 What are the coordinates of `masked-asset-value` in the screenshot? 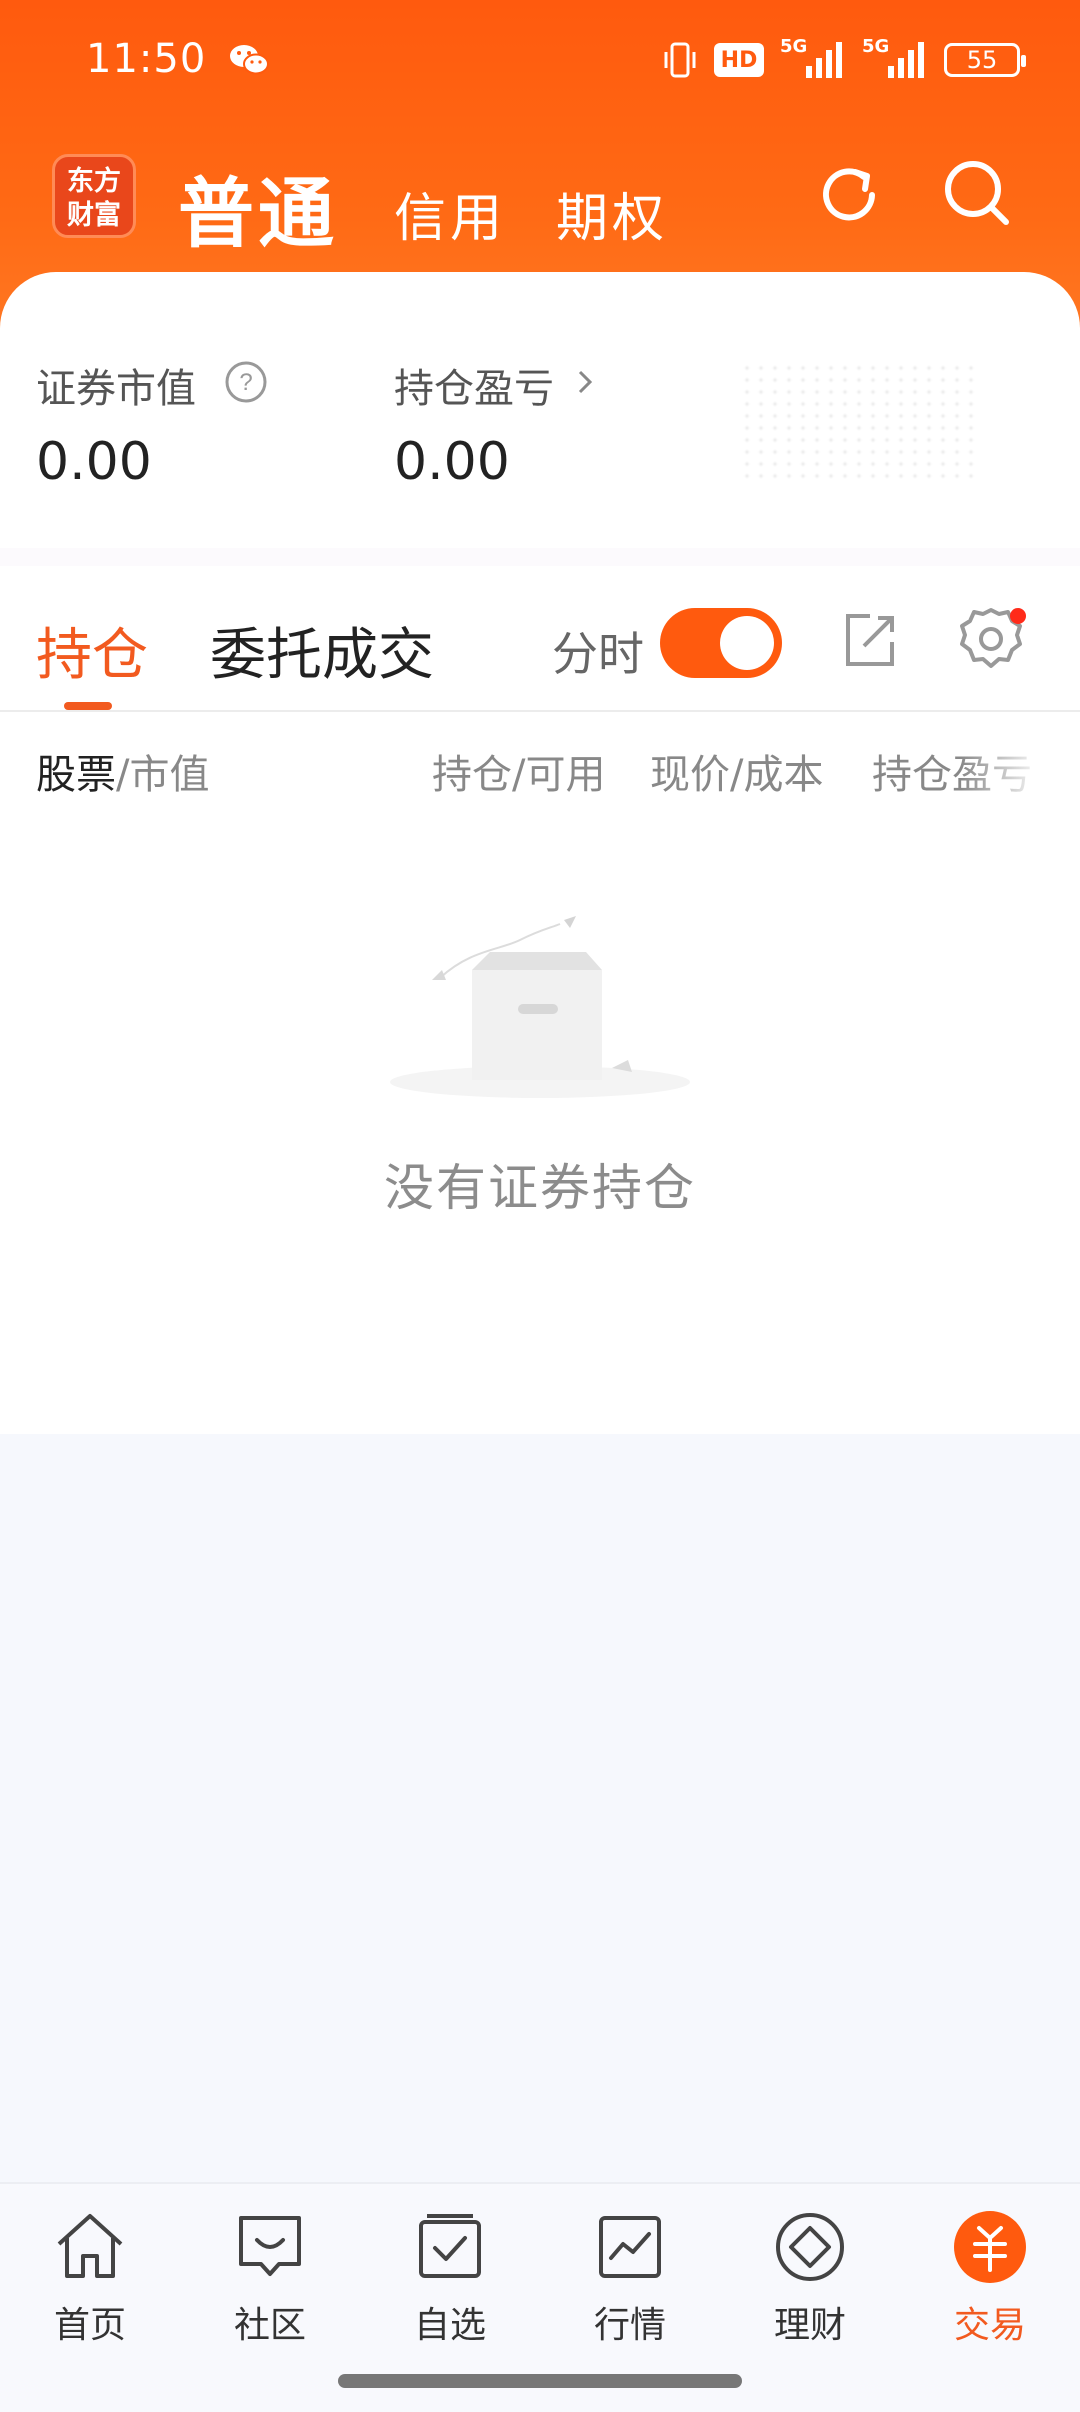 It's located at (860, 422).